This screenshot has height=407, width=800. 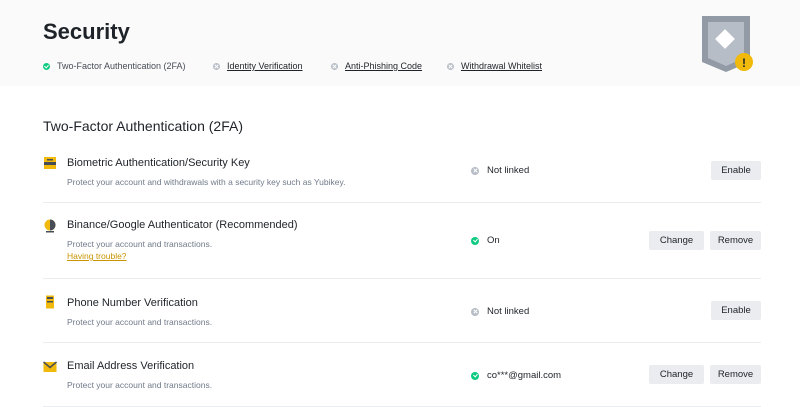 I want to click on having-trouble-link: Having trouble?, so click(x=97, y=256).